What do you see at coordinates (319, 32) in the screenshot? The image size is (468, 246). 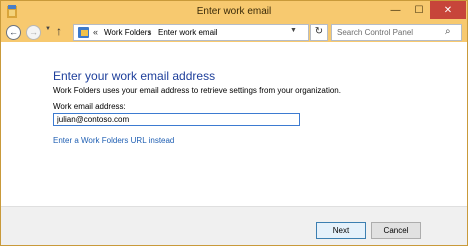 I see `refresh-icon: ↻` at bounding box center [319, 32].